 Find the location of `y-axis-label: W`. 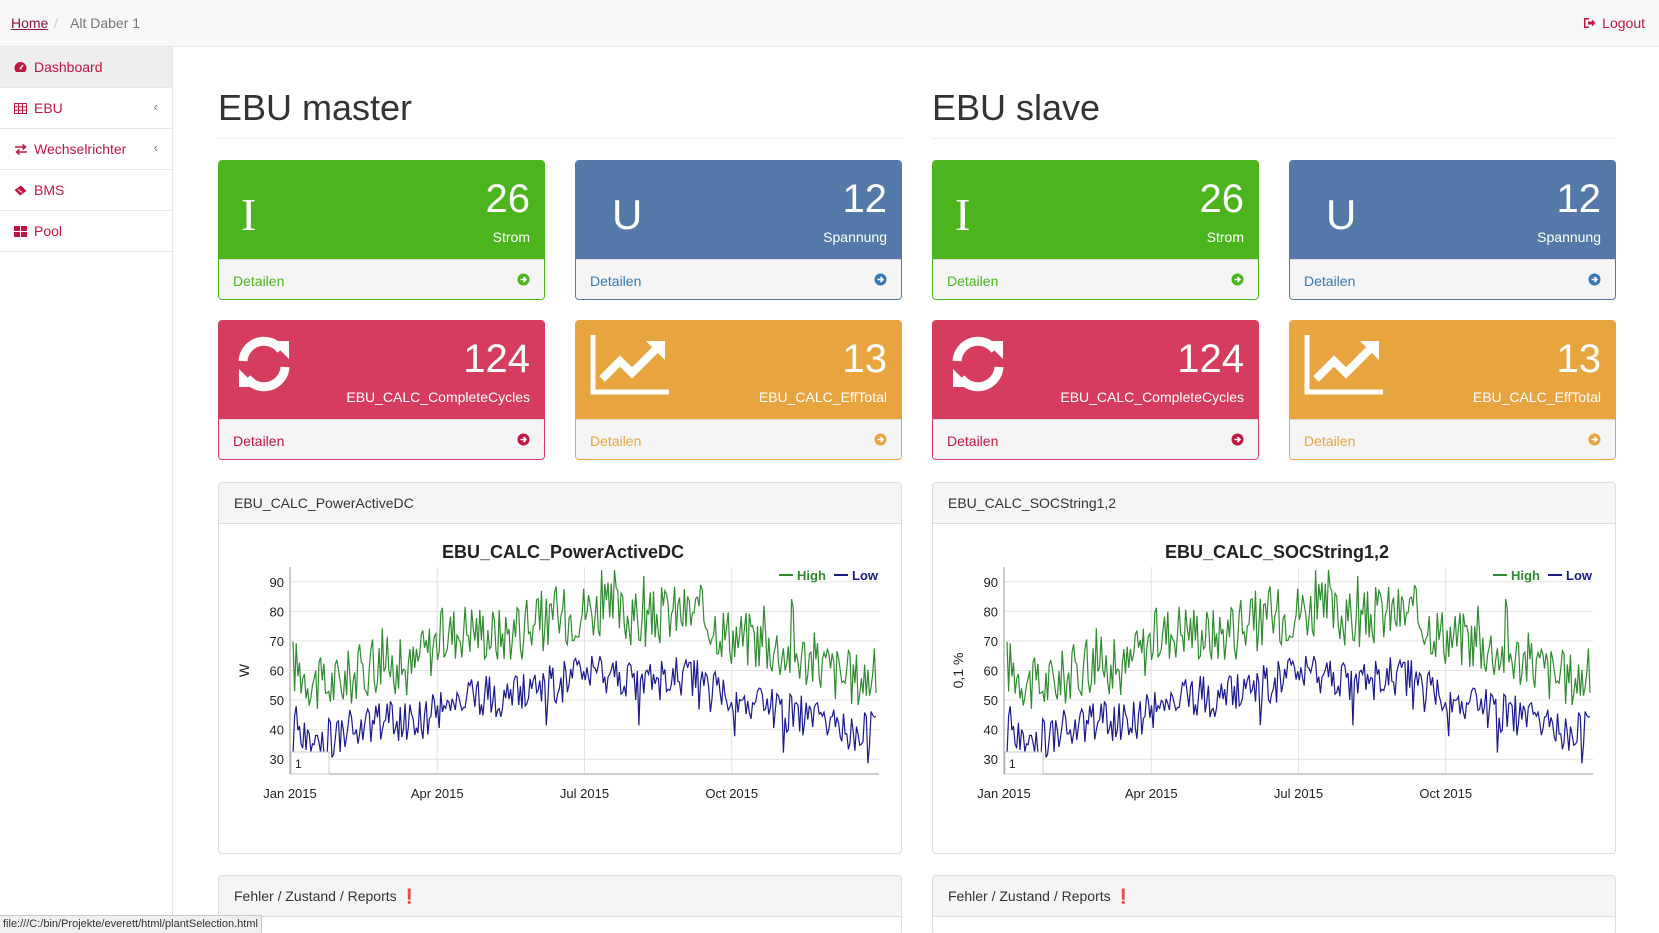

y-axis-label: W is located at coordinates (244, 670).